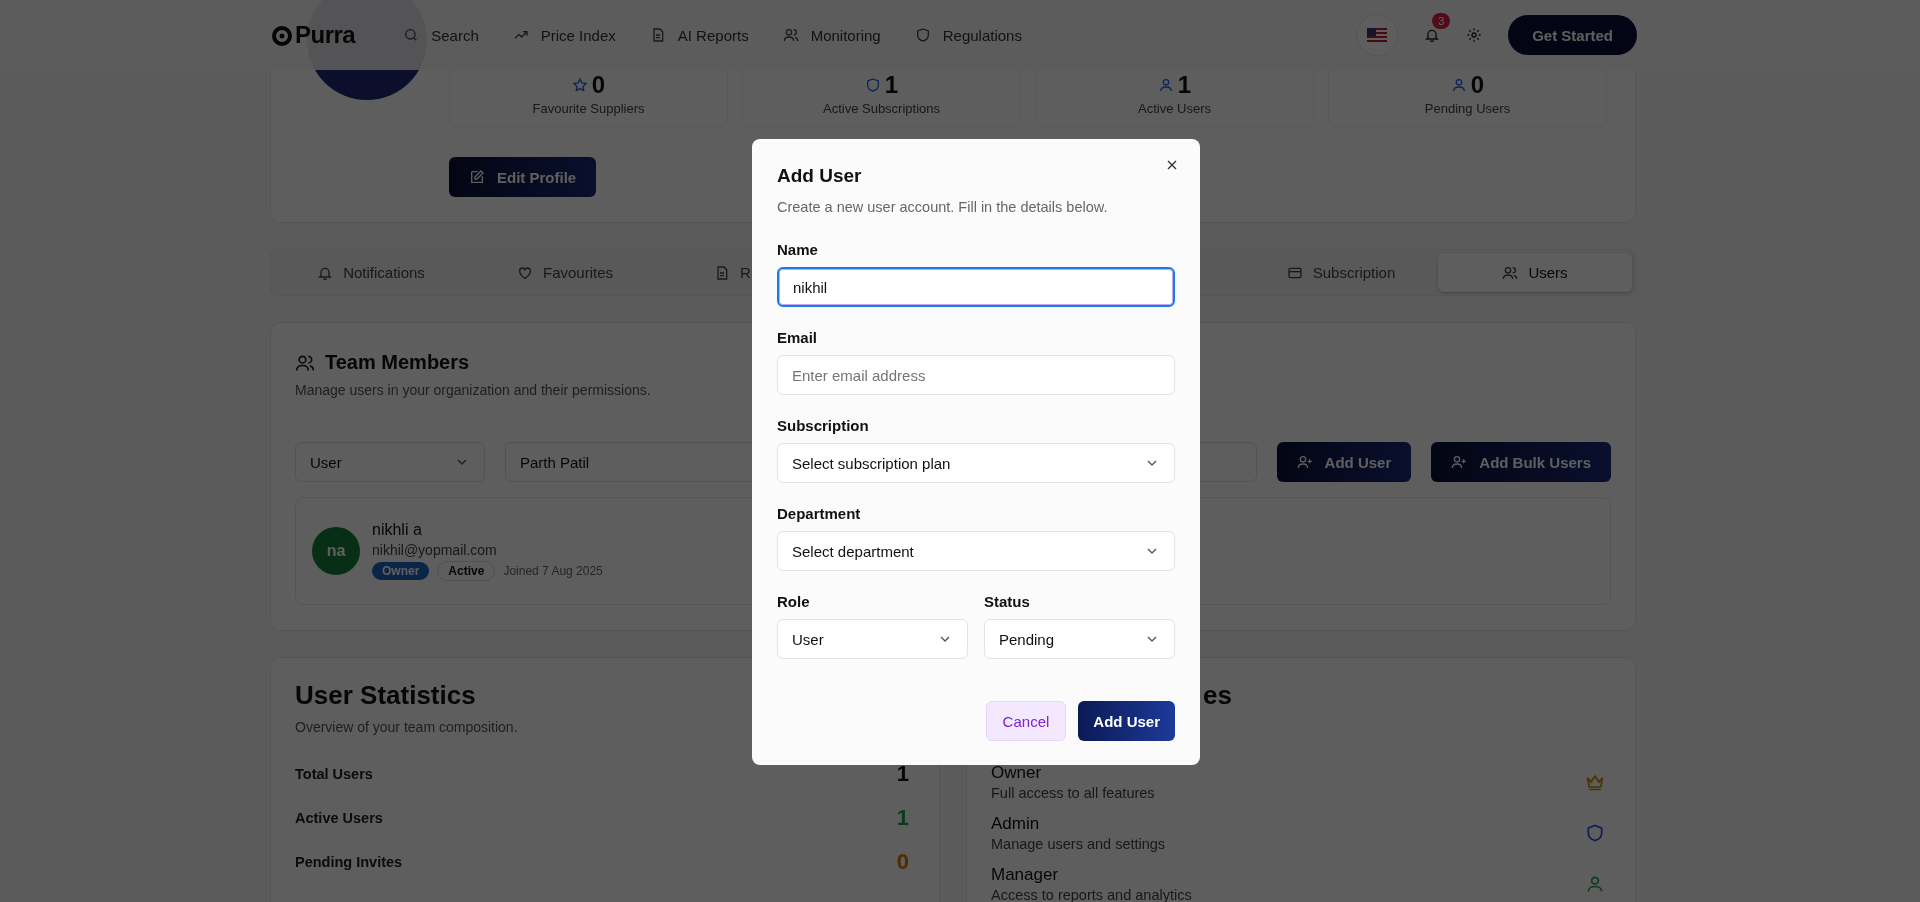  What do you see at coordinates (794, 601) in the screenshot?
I see `field-label: Role` at bounding box center [794, 601].